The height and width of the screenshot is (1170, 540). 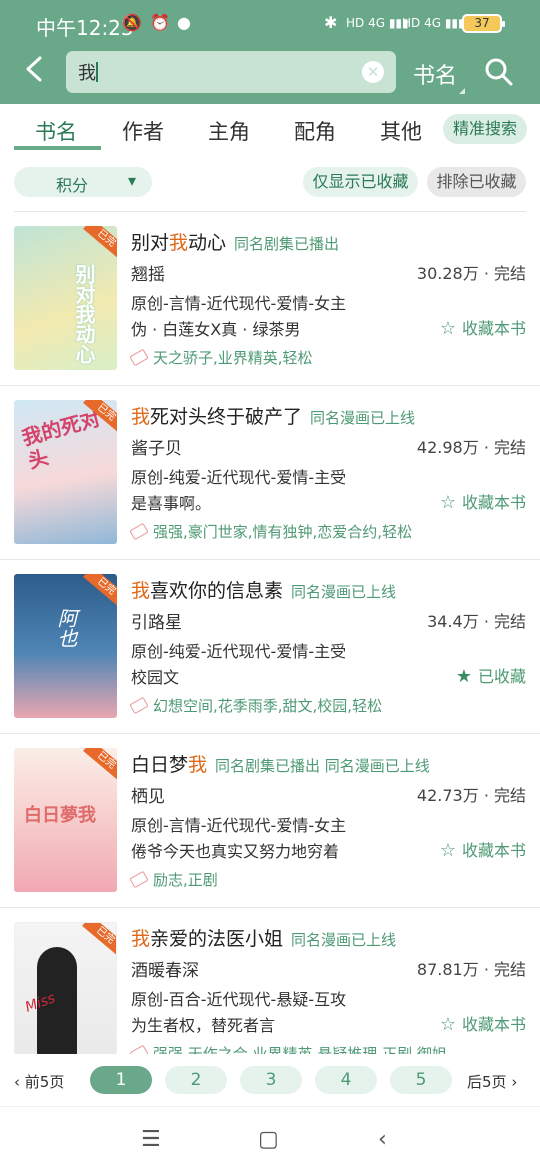 I want to click on show-favorited-only-button: 仅显示已收藏, so click(x=360, y=182).